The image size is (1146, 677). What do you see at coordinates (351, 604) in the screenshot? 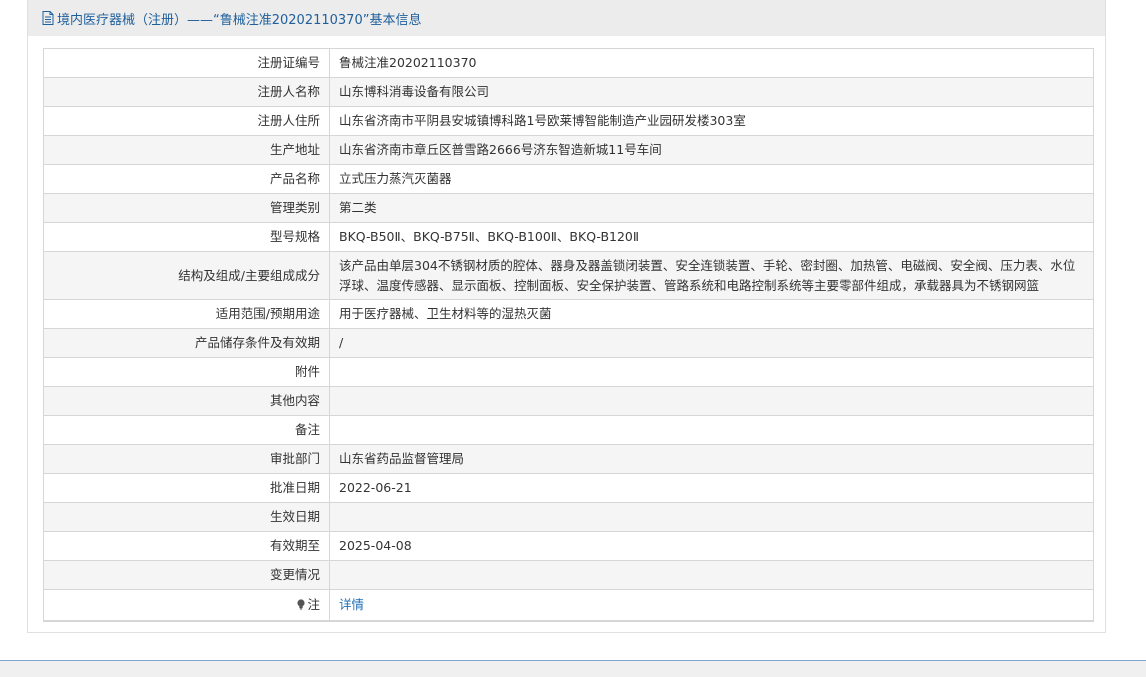
I see `details-link: 详情` at bounding box center [351, 604].